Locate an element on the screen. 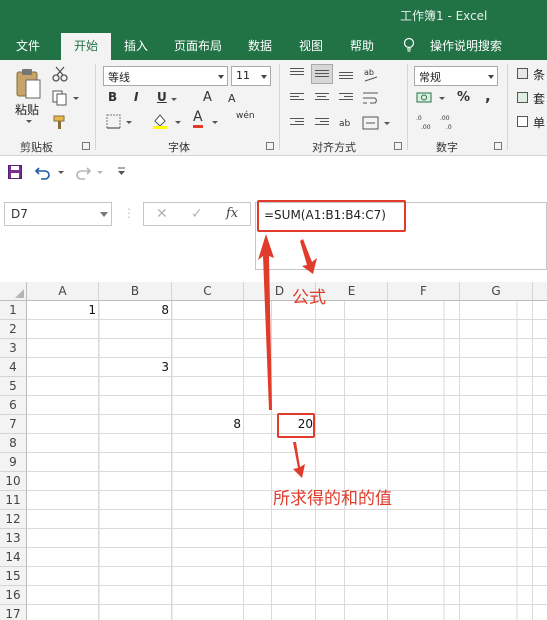 Image resolution: width=547 pixels, height=620 pixels. row-header-9: 9 is located at coordinates (13, 462).